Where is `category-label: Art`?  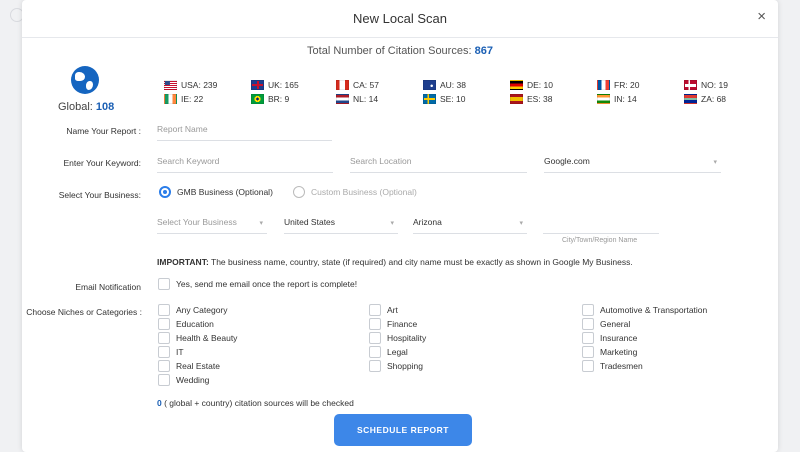 category-label: Art is located at coordinates (392, 310).